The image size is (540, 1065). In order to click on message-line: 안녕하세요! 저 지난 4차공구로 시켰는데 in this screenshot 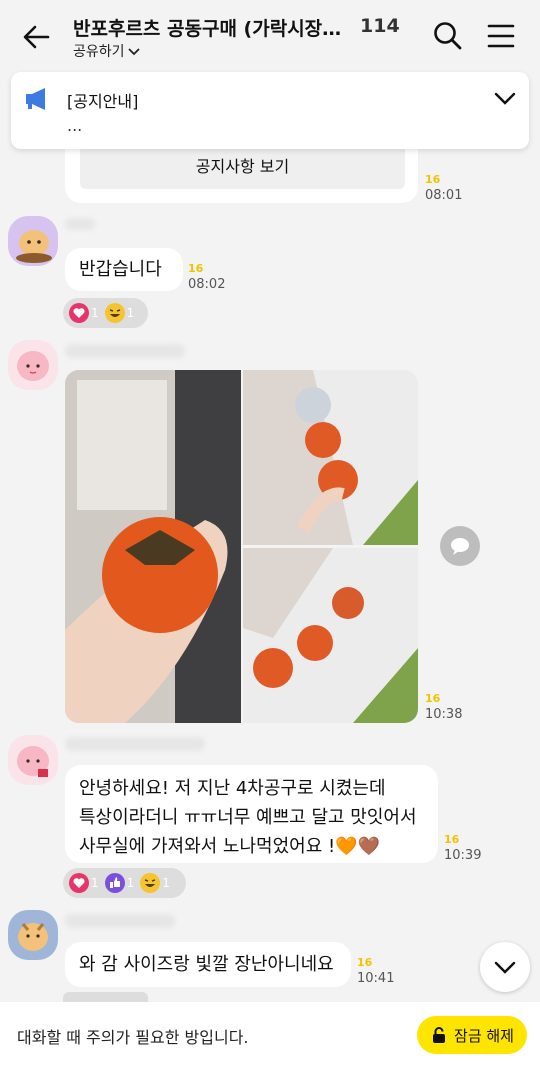, I will do `click(232, 788)`.